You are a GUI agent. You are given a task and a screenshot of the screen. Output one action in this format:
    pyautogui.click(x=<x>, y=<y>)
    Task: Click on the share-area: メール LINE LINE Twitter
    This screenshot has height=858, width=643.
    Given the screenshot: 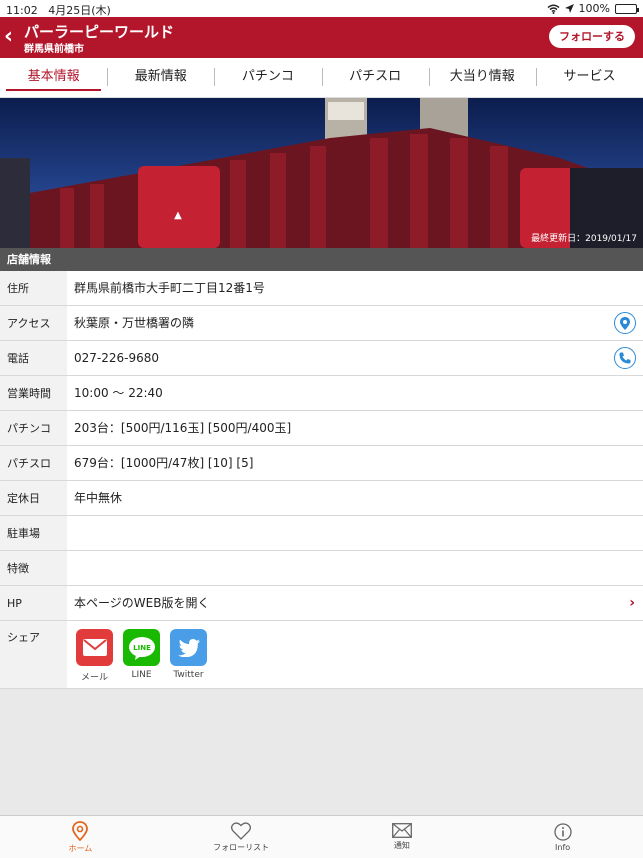 What is the action you would take?
    pyautogui.click(x=355, y=654)
    